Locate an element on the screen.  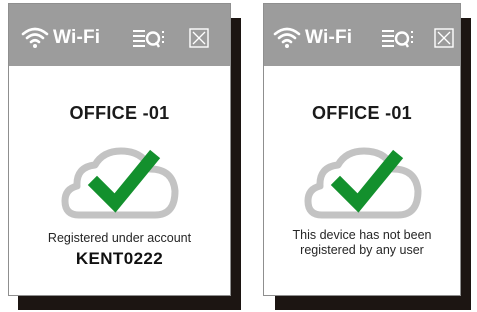
status-text: This device has not been is located at coordinates (362, 235).